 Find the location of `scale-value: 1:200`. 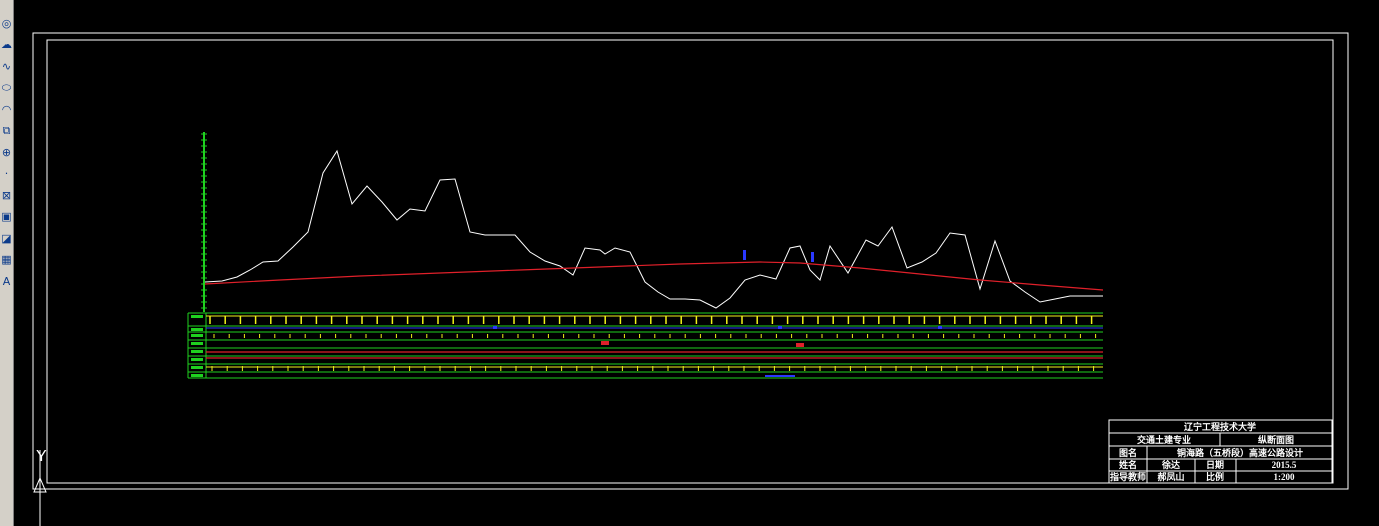

scale-value: 1:200 is located at coordinates (1284, 477).